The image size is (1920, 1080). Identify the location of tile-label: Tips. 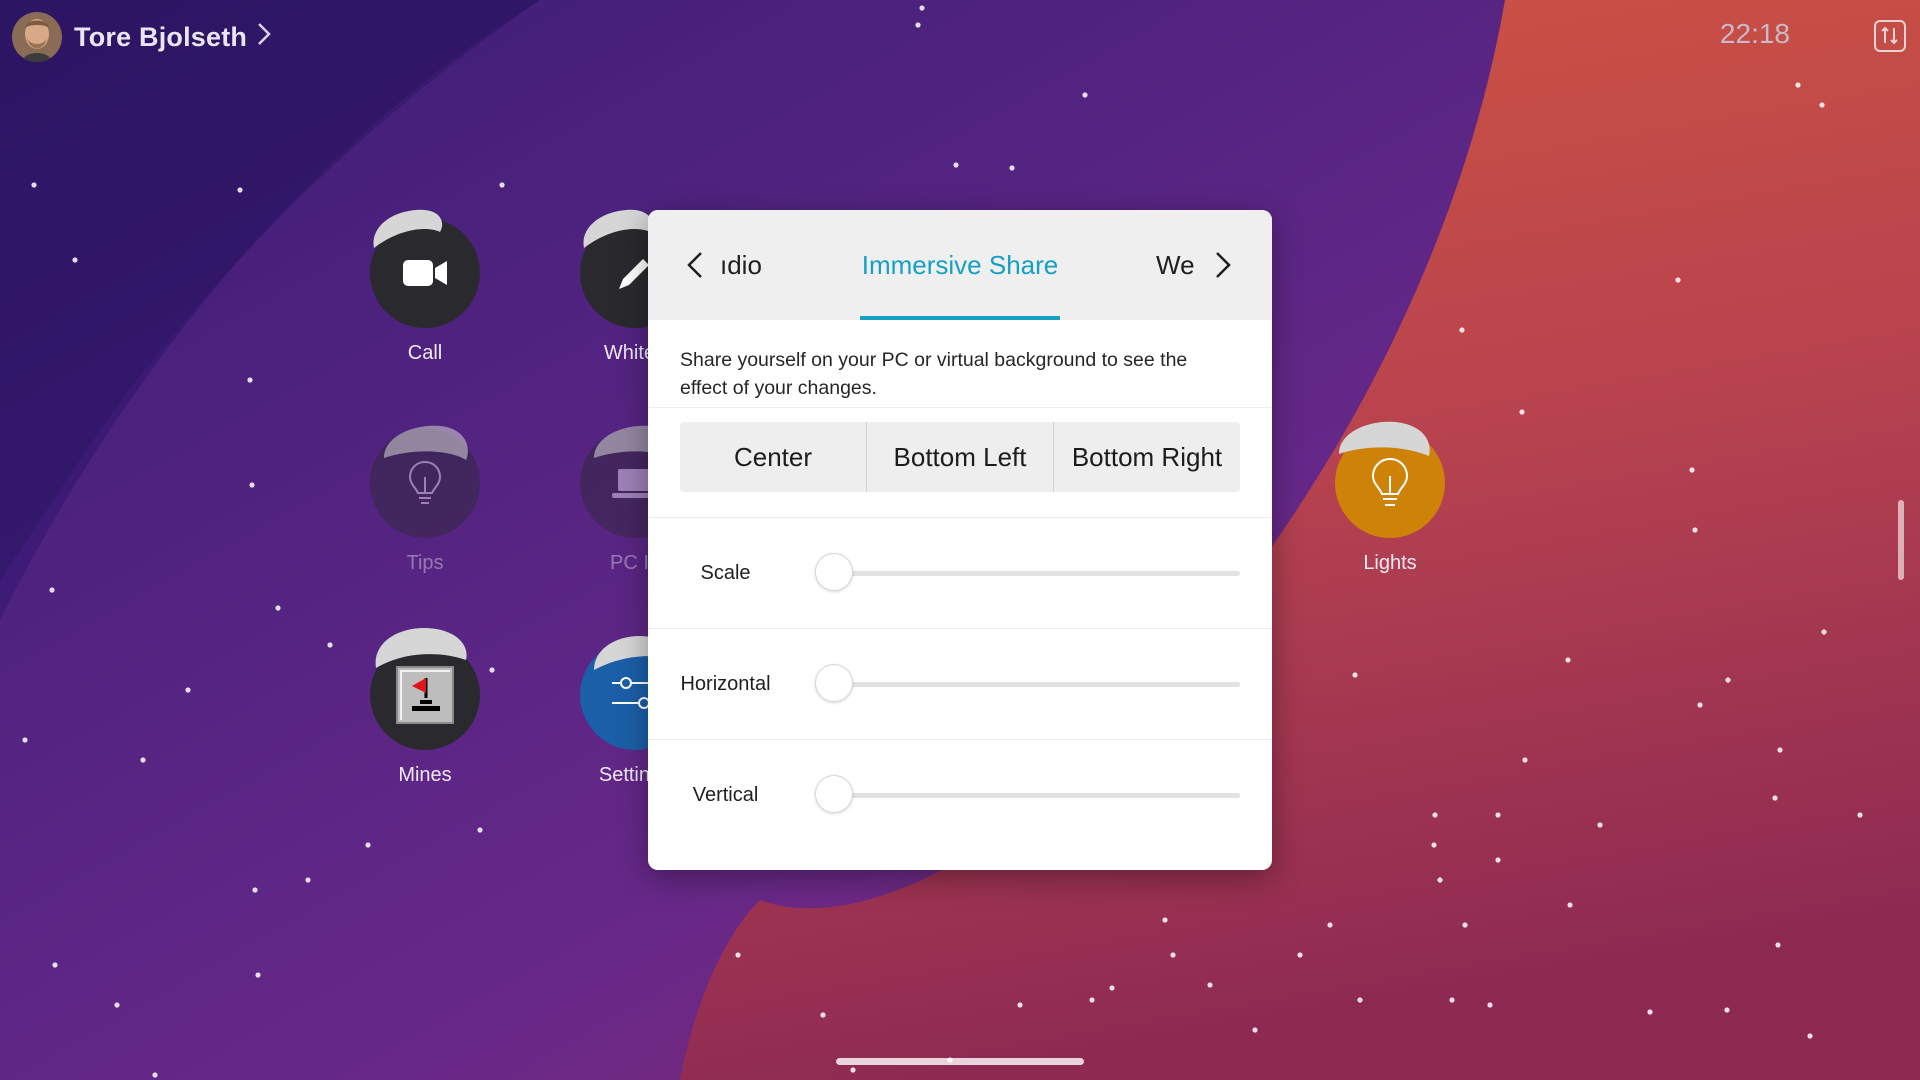
(425, 563).